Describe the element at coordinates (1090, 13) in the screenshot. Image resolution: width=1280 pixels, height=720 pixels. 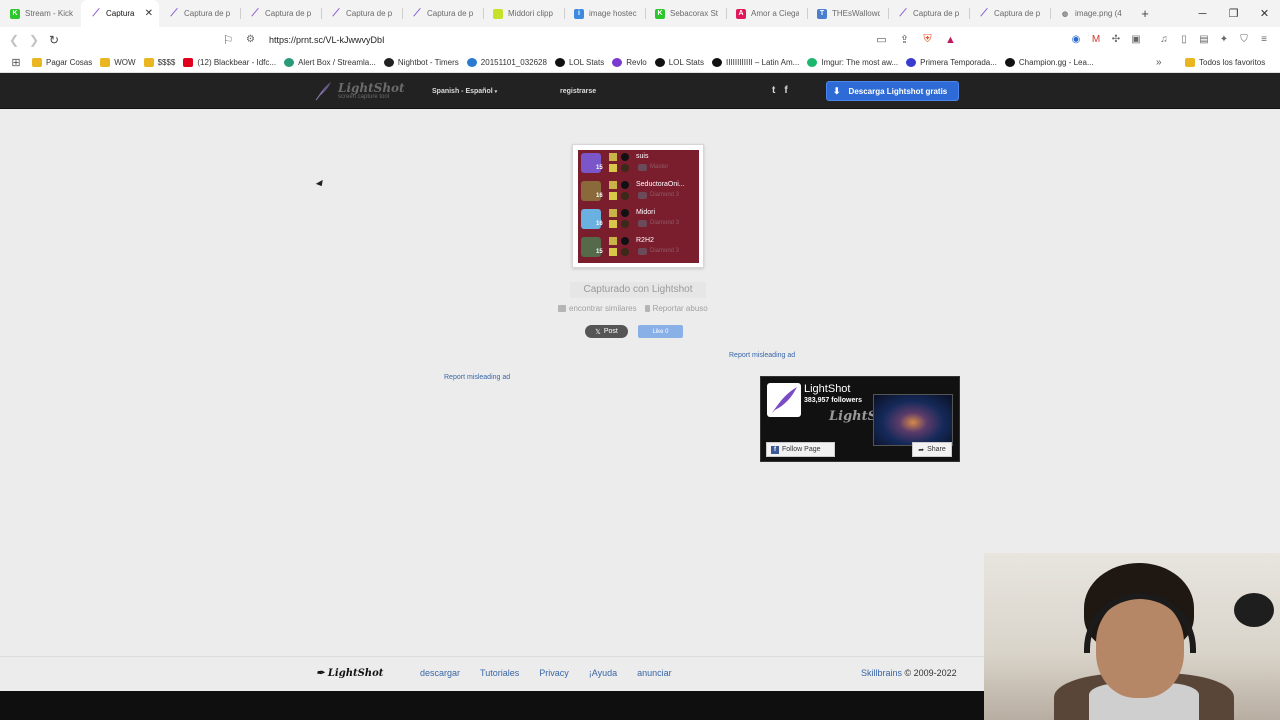
I see `browser-tab: ◍ image.png (4` at that location.